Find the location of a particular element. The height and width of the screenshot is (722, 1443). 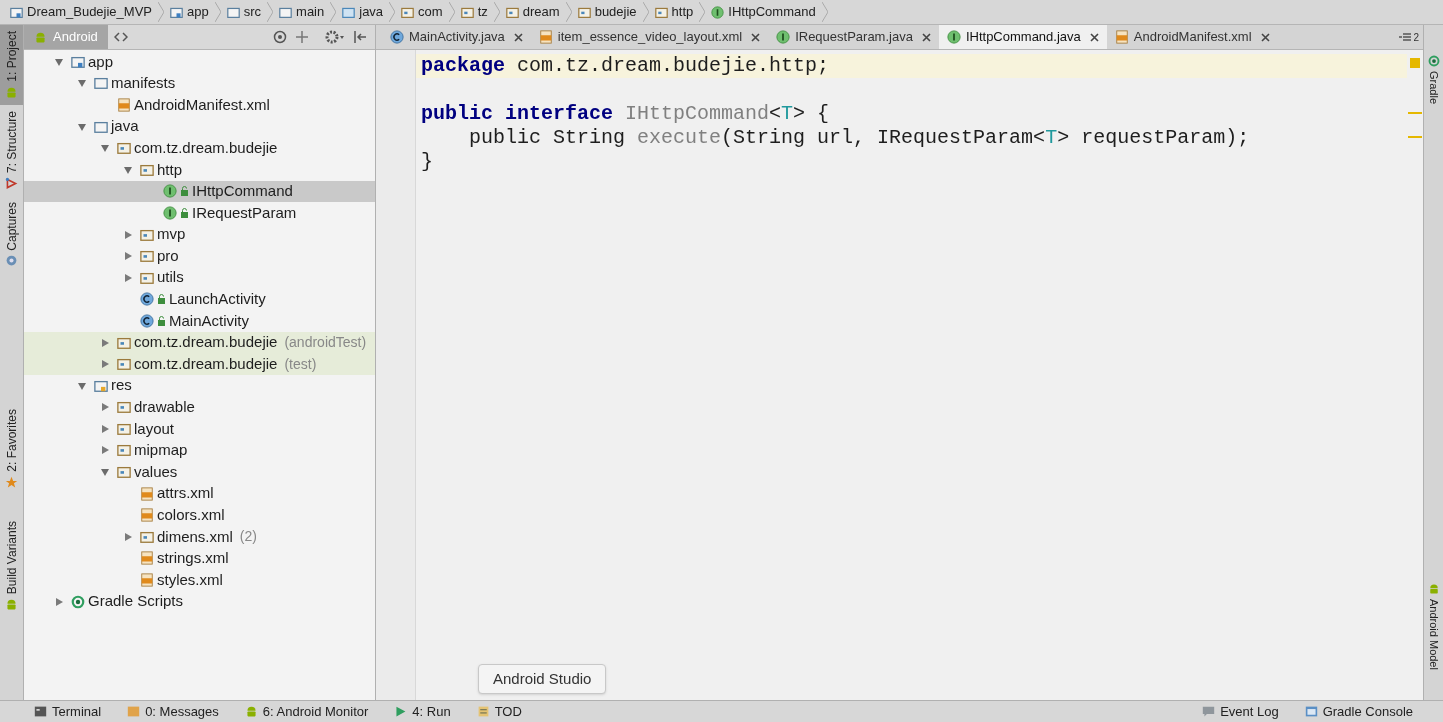

tree-item-label: com.tz.dream.budejie is located at coordinates (206, 147).